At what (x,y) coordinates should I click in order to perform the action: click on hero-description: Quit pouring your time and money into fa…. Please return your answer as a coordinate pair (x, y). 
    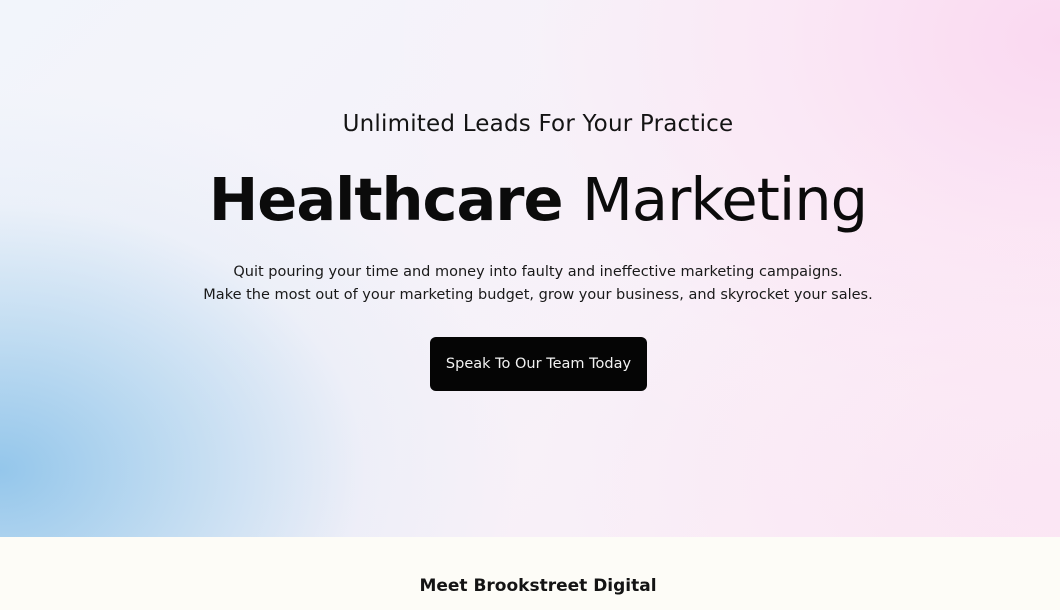
    Looking at the image, I should click on (530, 284).